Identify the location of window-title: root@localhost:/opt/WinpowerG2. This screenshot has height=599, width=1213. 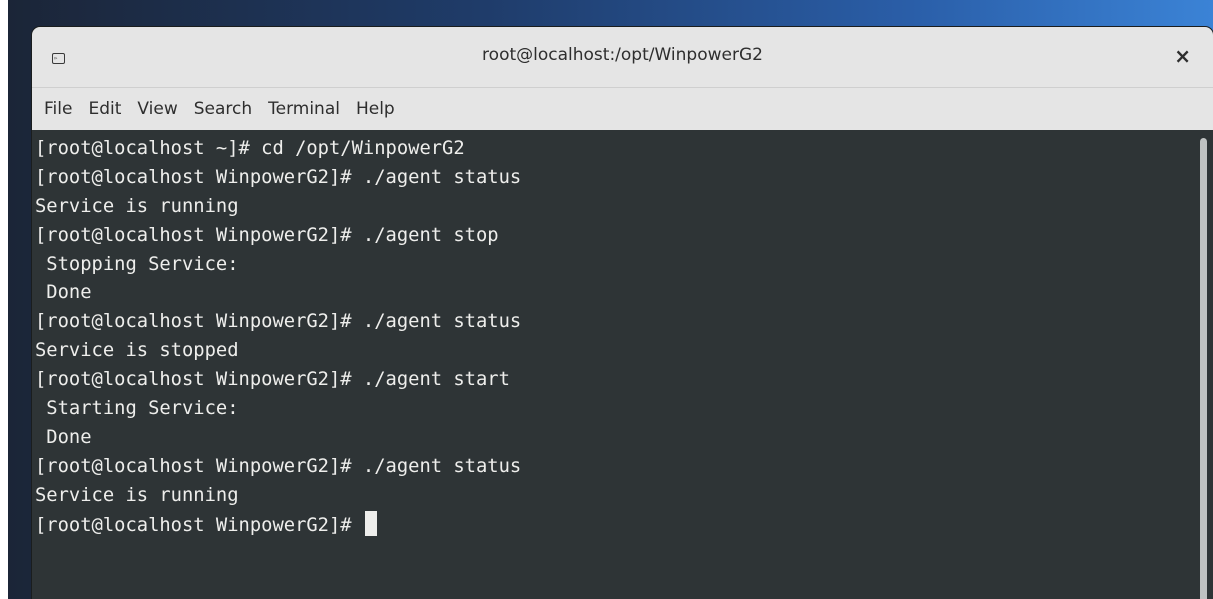
(622, 55).